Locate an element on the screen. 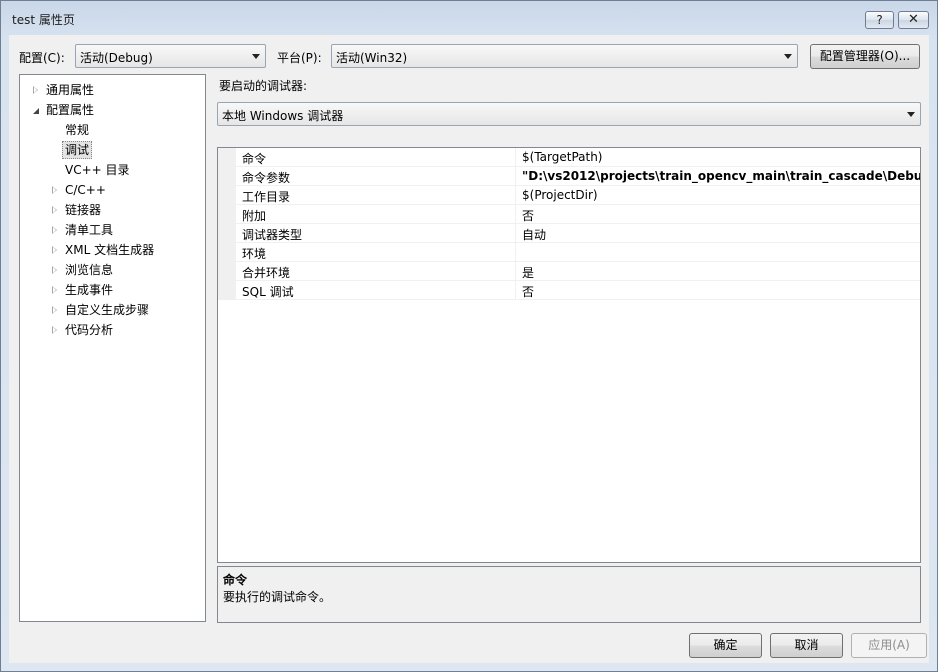  tree-item: 代码分析 is located at coordinates (112, 330).